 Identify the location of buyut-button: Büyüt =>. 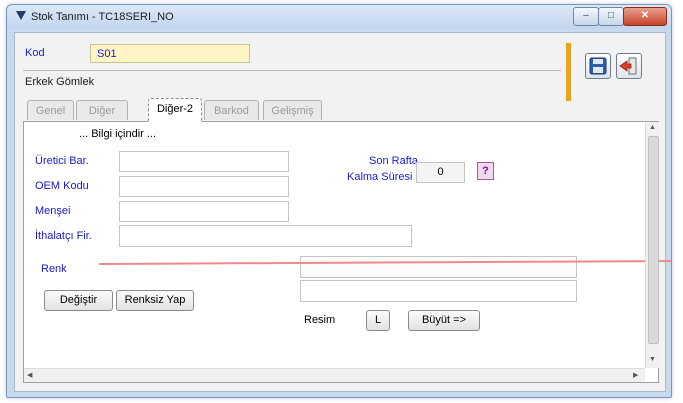
(444, 320).